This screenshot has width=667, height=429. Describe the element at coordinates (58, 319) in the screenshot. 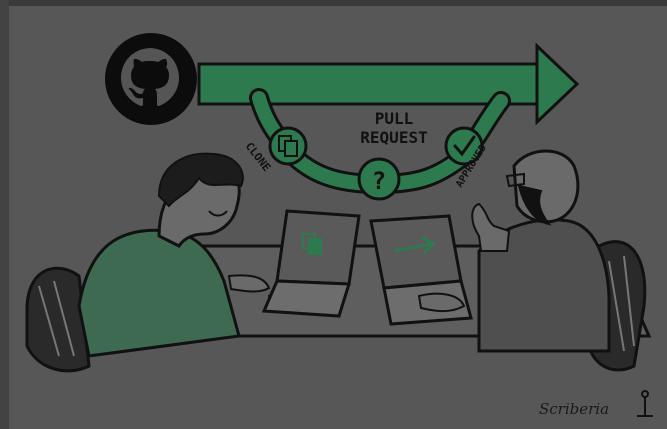

I see `left-chair` at that location.